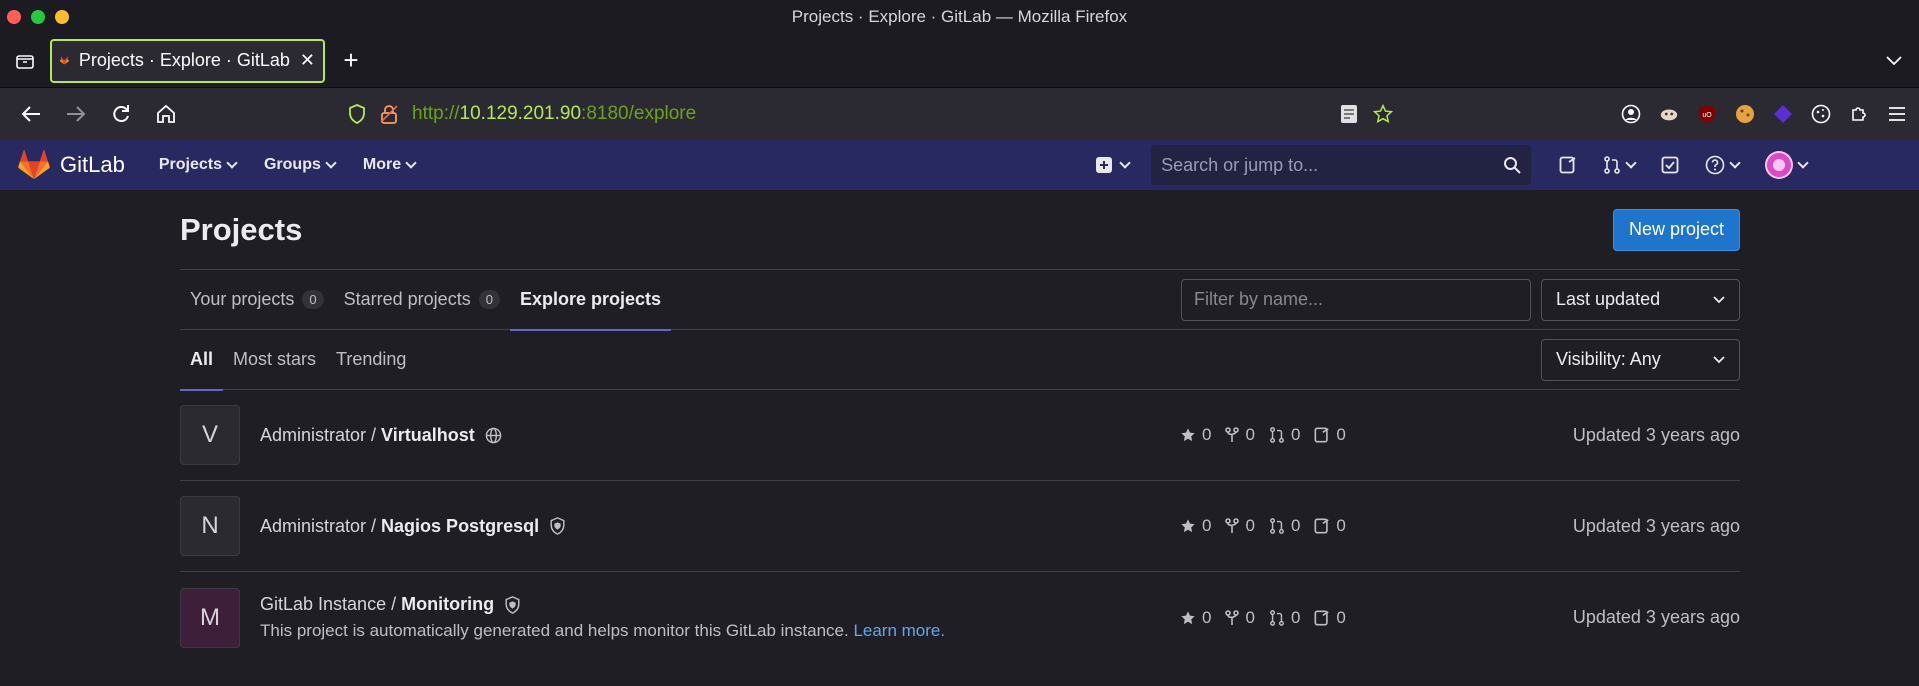 The height and width of the screenshot is (686, 1919). I want to click on project-avatar: M, so click(210, 617).